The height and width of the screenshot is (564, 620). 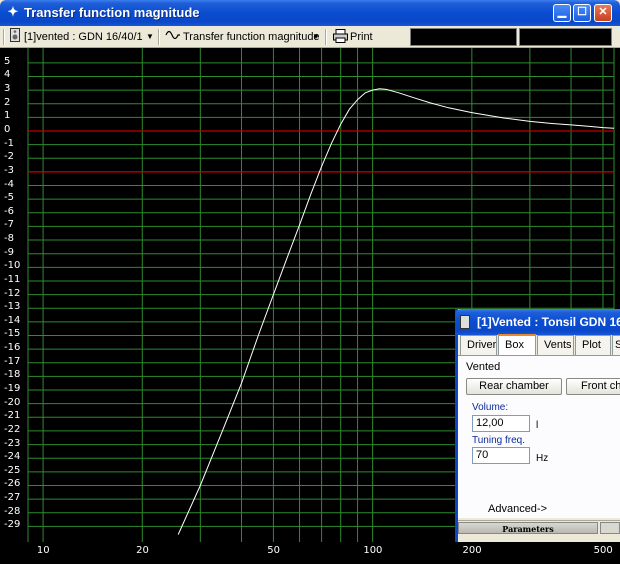 What do you see at coordinates (373, 550) in the screenshot?
I see `x-tick-label: 100` at bounding box center [373, 550].